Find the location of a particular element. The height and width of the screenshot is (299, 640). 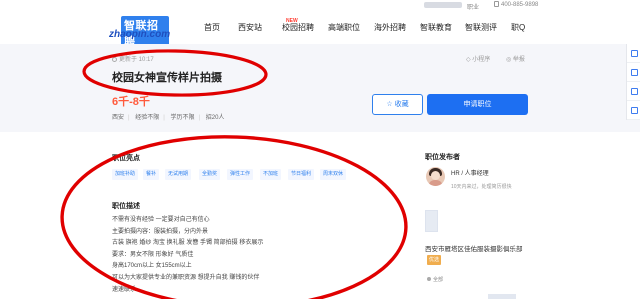

company-name: 西安市雁塔区佳佑服装摄影俱乐部优选 is located at coordinates (480, 255).